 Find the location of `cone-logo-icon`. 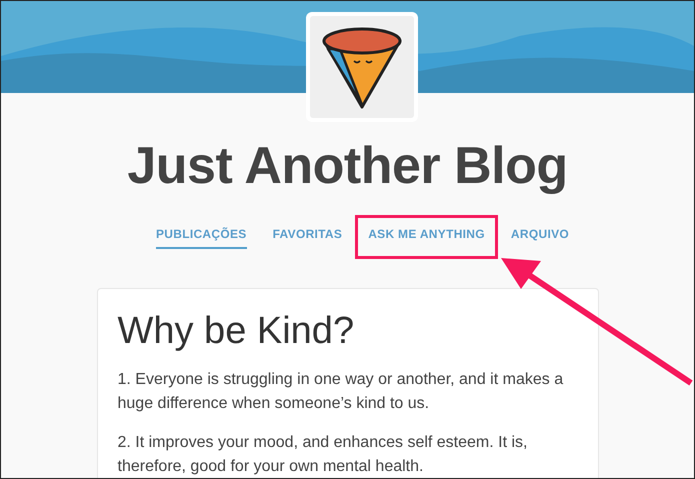

cone-logo-icon is located at coordinates (362, 67).